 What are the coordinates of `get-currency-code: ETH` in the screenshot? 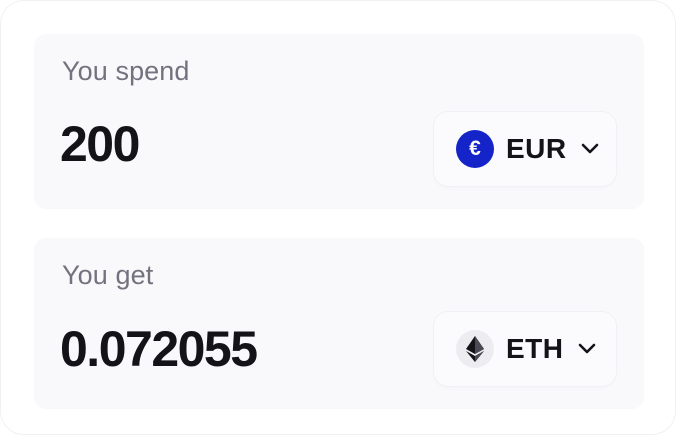 It's located at (535, 348).